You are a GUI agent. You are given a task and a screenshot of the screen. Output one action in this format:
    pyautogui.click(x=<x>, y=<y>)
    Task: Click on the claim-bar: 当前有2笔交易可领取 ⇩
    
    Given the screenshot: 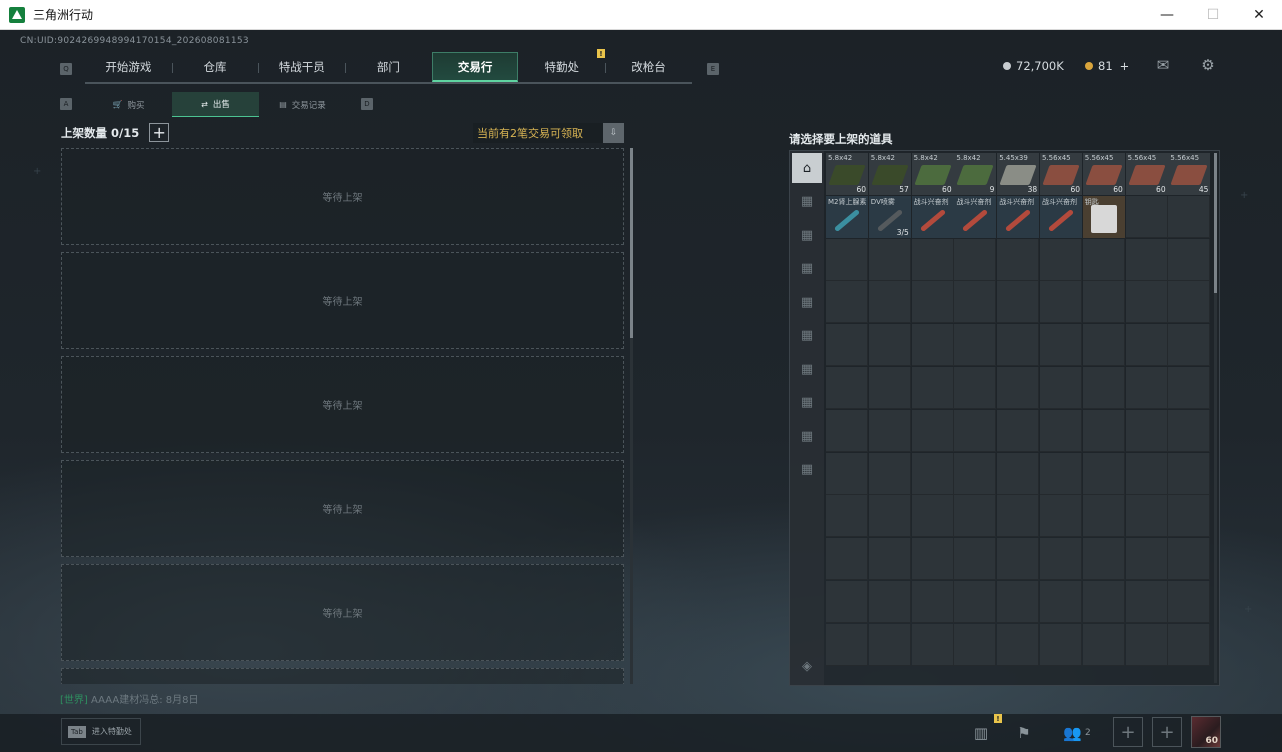 What is the action you would take?
    pyautogui.click(x=548, y=133)
    